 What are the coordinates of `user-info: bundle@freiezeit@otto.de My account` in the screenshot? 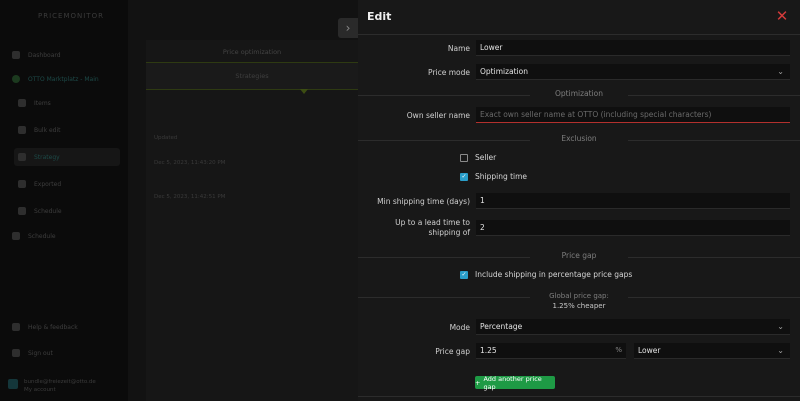 It's located at (65, 388).